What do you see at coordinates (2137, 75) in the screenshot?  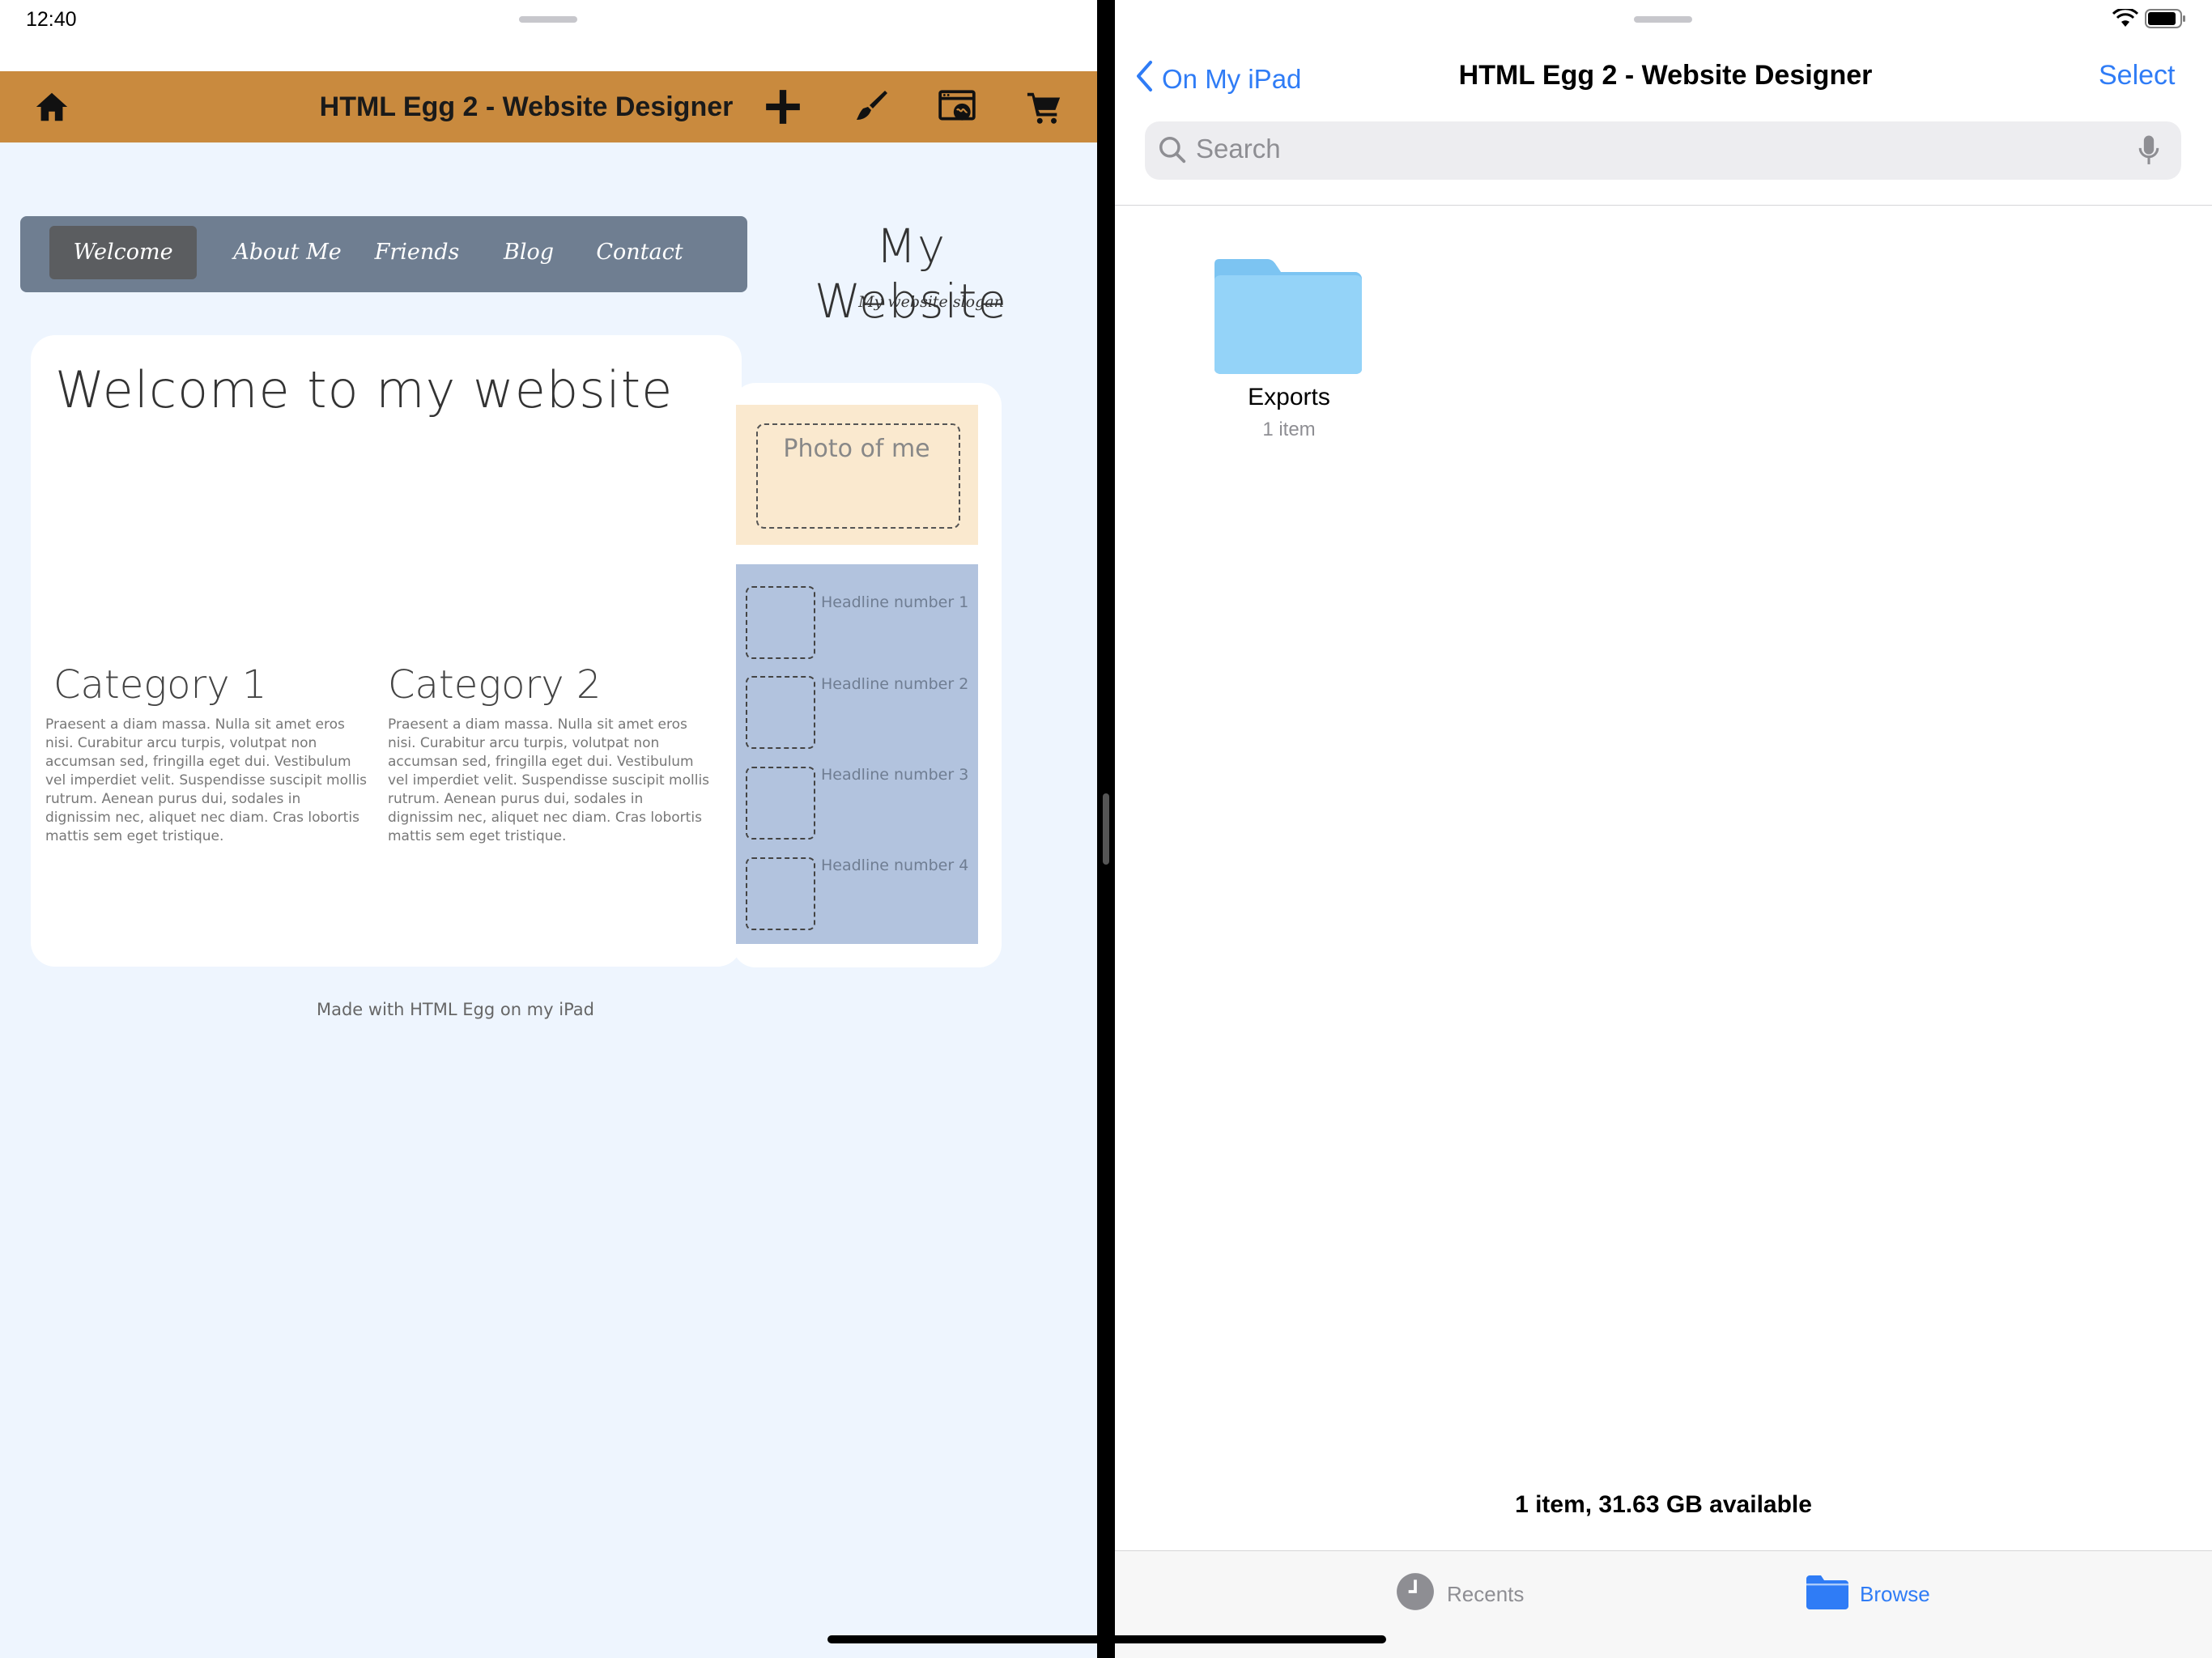 I see `select-button: Select` at bounding box center [2137, 75].